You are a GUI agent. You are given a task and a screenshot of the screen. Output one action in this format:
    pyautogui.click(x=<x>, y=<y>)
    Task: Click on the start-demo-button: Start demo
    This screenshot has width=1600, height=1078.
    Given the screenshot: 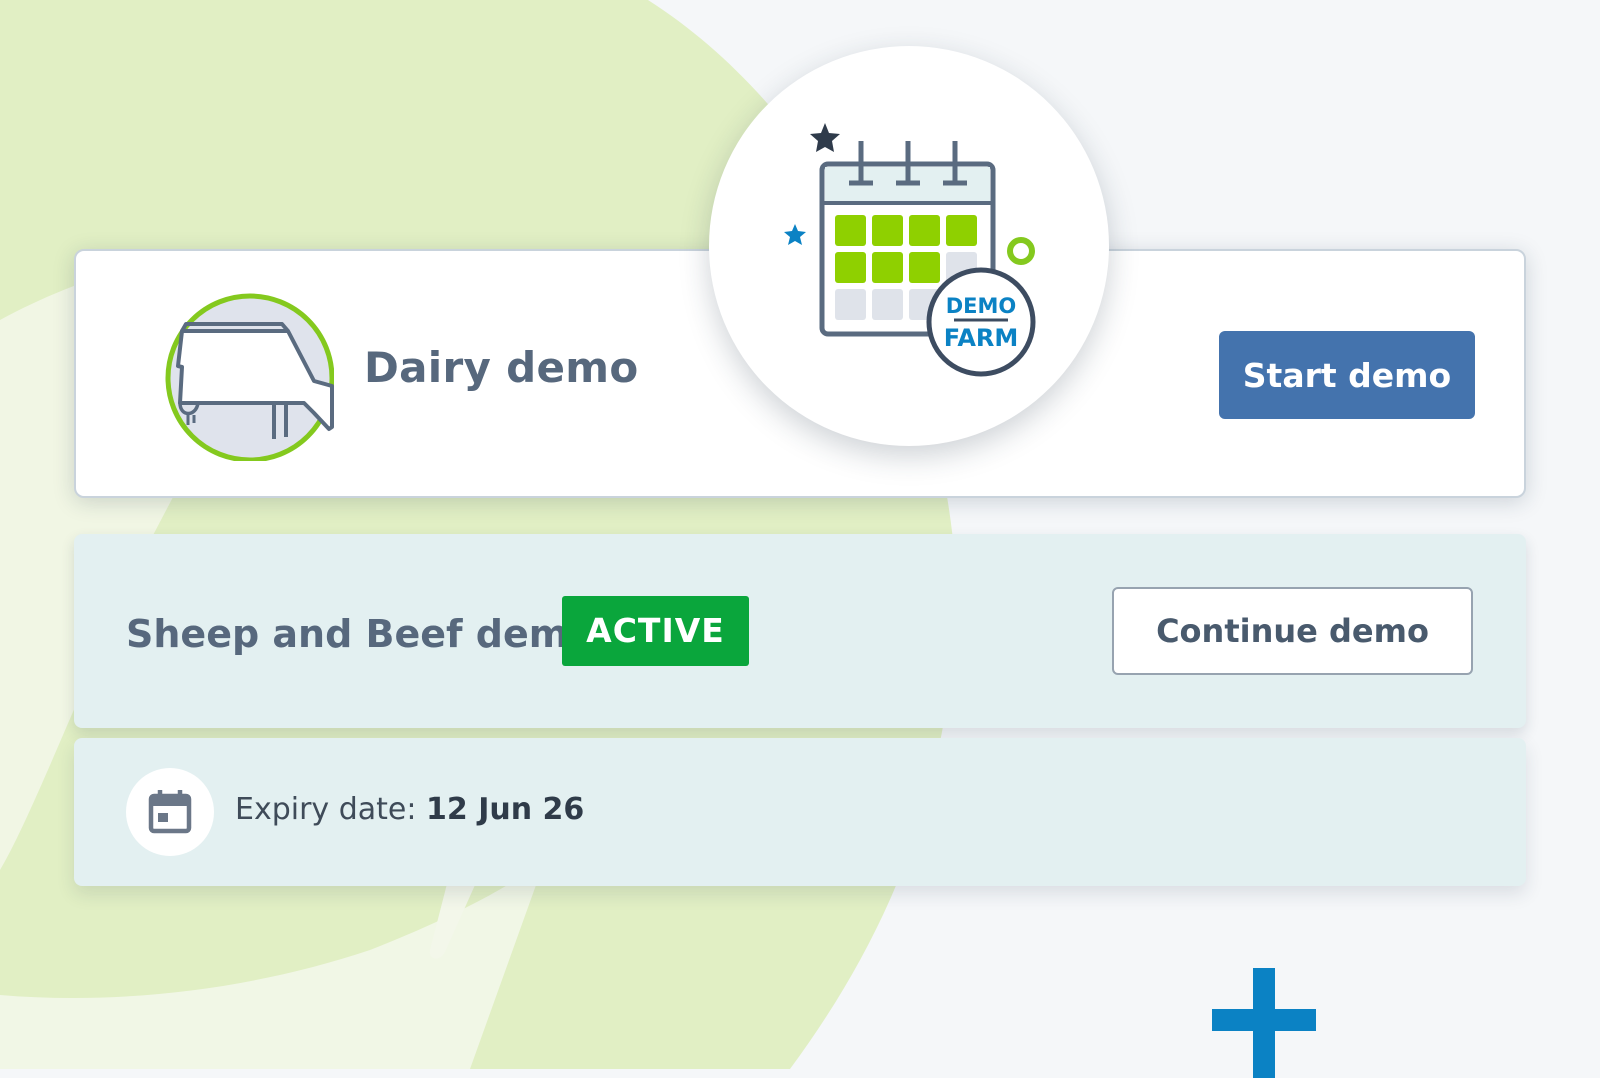 What is the action you would take?
    pyautogui.click(x=1347, y=375)
    